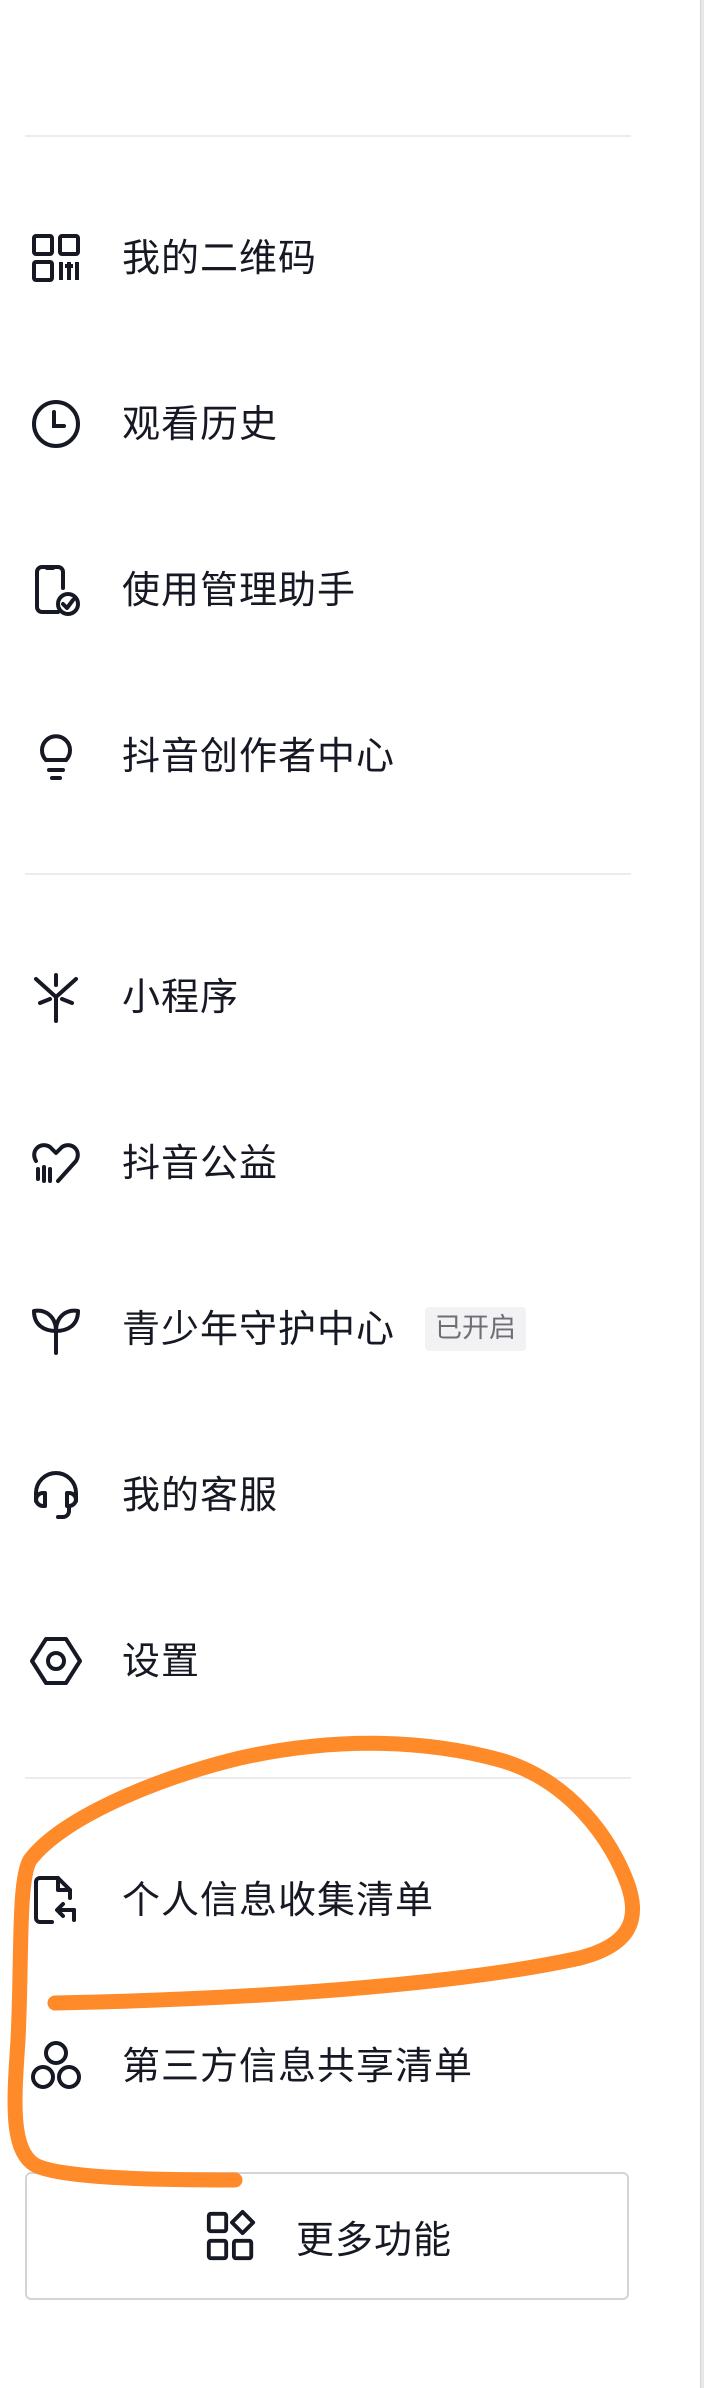 This screenshot has height=2388, width=704. What do you see at coordinates (200, 1163) in the screenshot?
I see `menu-item-label: 抖音公益` at bounding box center [200, 1163].